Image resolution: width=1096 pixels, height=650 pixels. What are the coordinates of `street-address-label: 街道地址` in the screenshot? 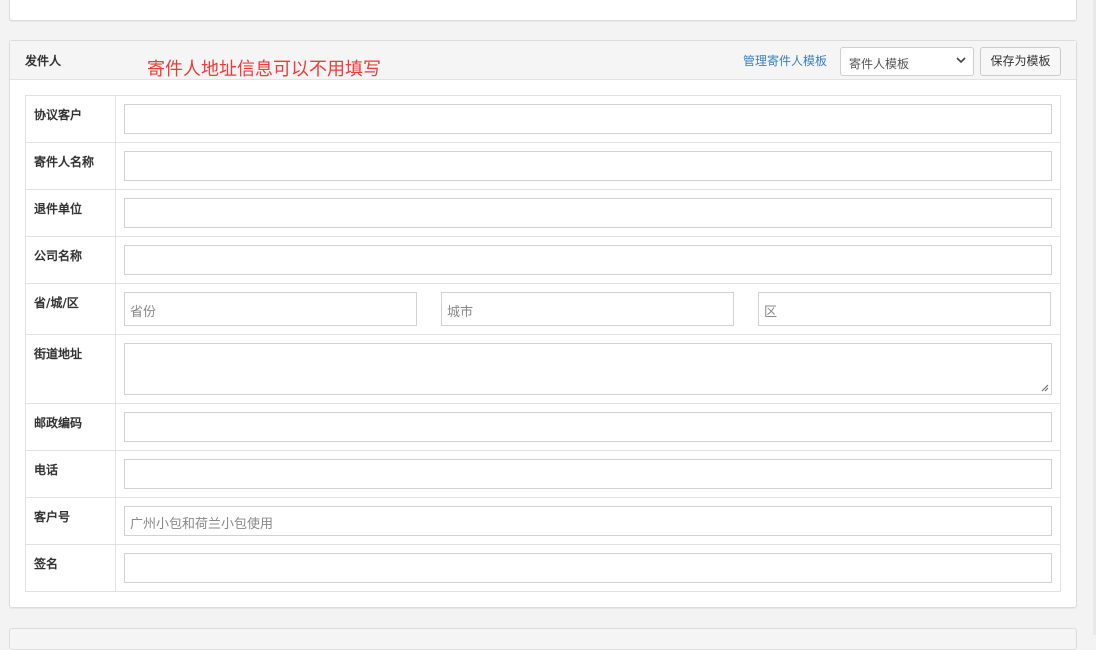 It's located at (71, 369).